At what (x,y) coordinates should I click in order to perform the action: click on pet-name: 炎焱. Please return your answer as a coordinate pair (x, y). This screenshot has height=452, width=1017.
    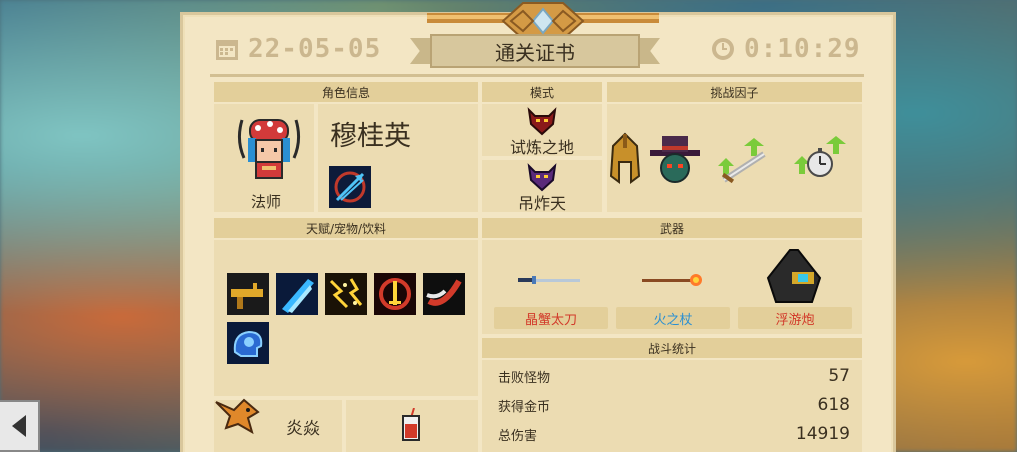
    Looking at the image, I should click on (303, 429).